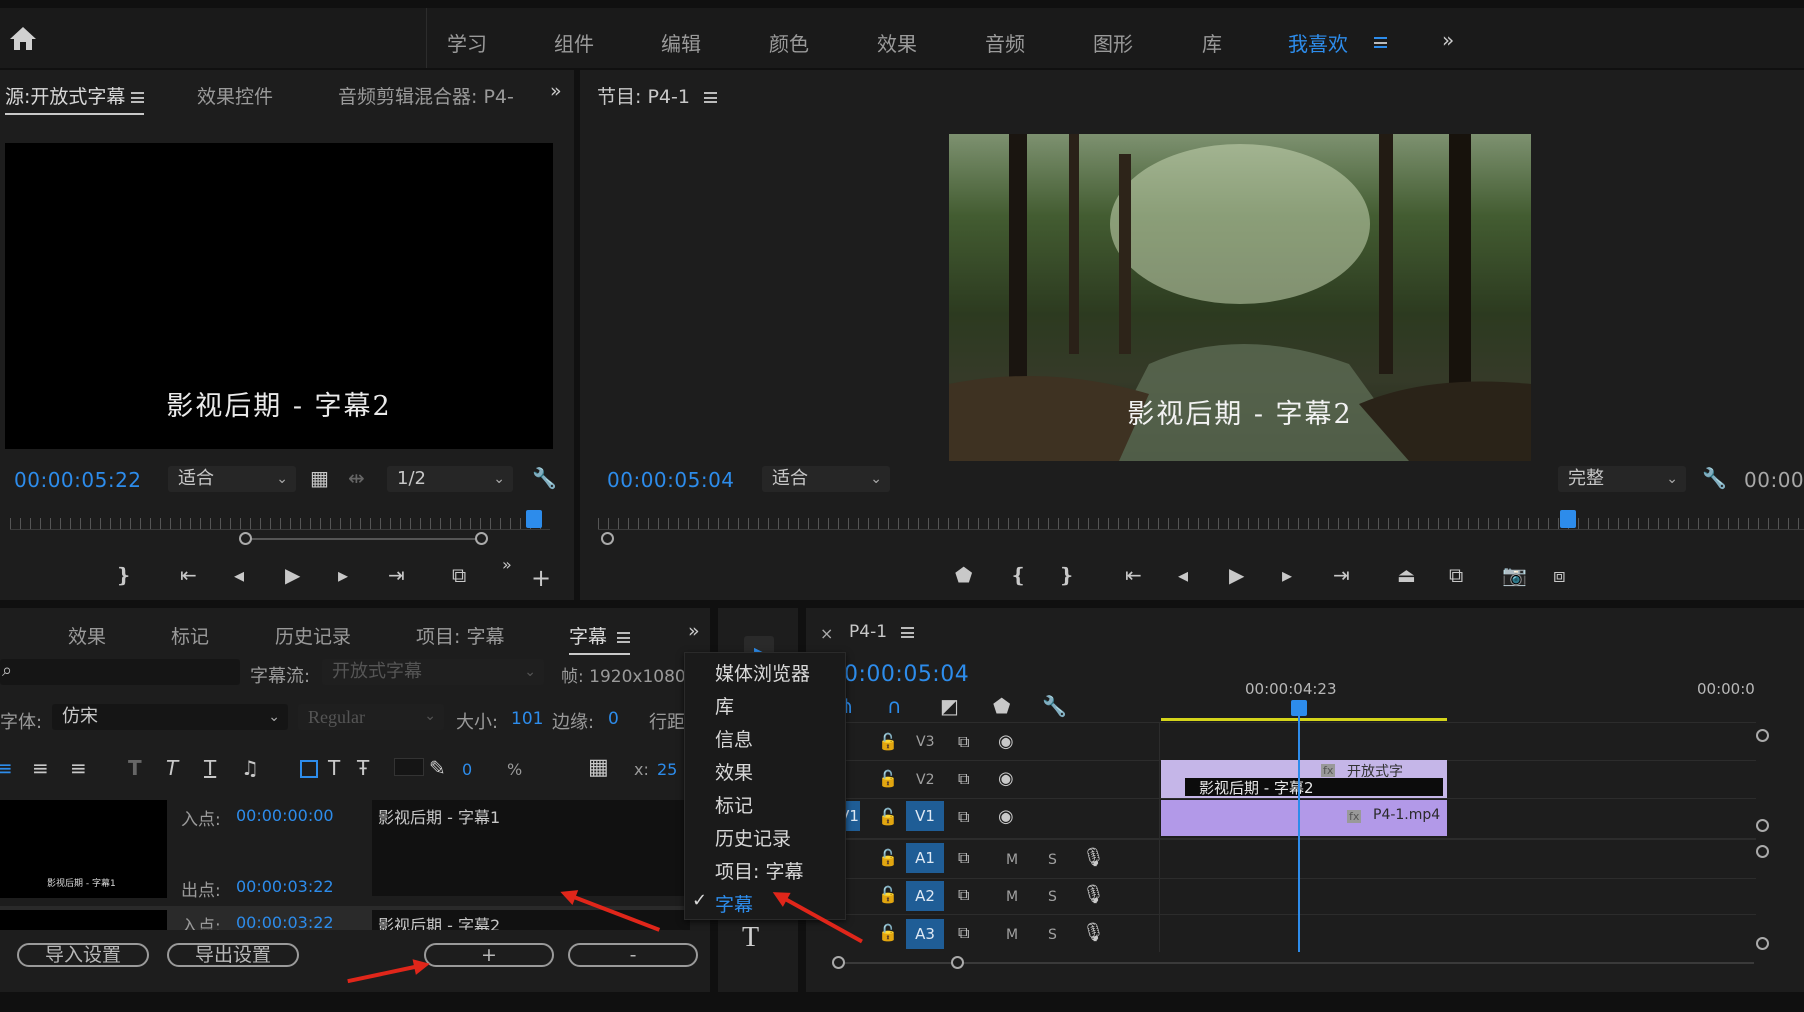  I want to click on film-icon: ▦, so click(319, 478).